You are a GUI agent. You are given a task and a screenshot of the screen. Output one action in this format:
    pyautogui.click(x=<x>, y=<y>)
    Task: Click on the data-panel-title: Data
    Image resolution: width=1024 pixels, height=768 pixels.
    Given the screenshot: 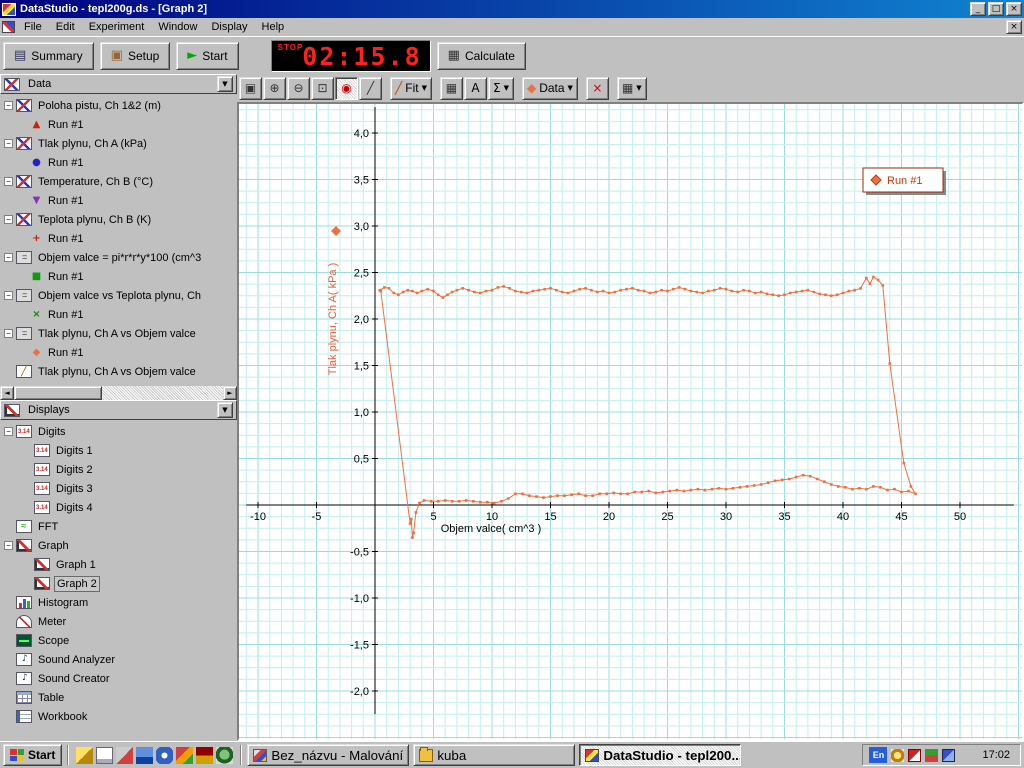 What is the action you would take?
    pyautogui.click(x=40, y=84)
    